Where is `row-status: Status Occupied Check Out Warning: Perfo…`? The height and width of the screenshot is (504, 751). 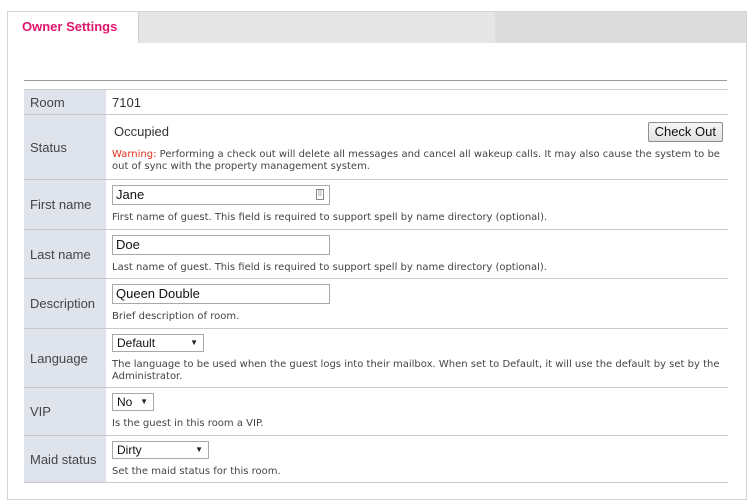 row-status: Status Occupied Check Out Warning: Perfo… is located at coordinates (376, 147).